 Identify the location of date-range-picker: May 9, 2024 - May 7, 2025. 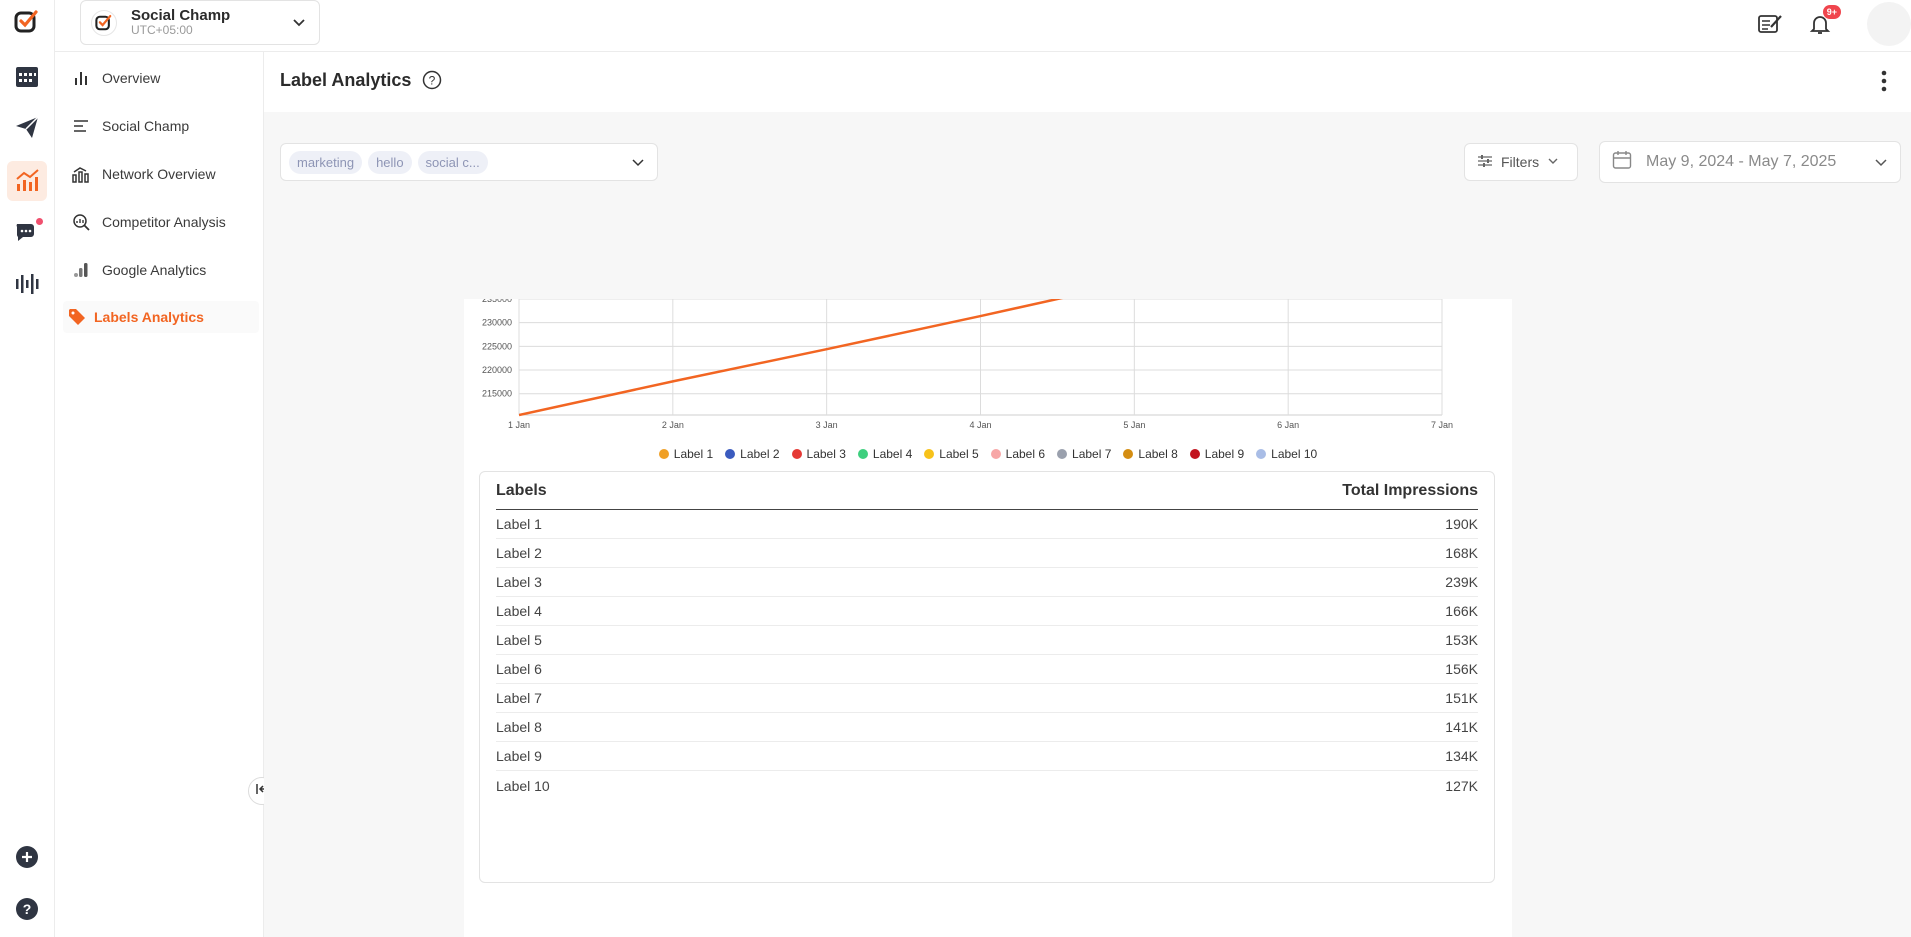
(1750, 162).